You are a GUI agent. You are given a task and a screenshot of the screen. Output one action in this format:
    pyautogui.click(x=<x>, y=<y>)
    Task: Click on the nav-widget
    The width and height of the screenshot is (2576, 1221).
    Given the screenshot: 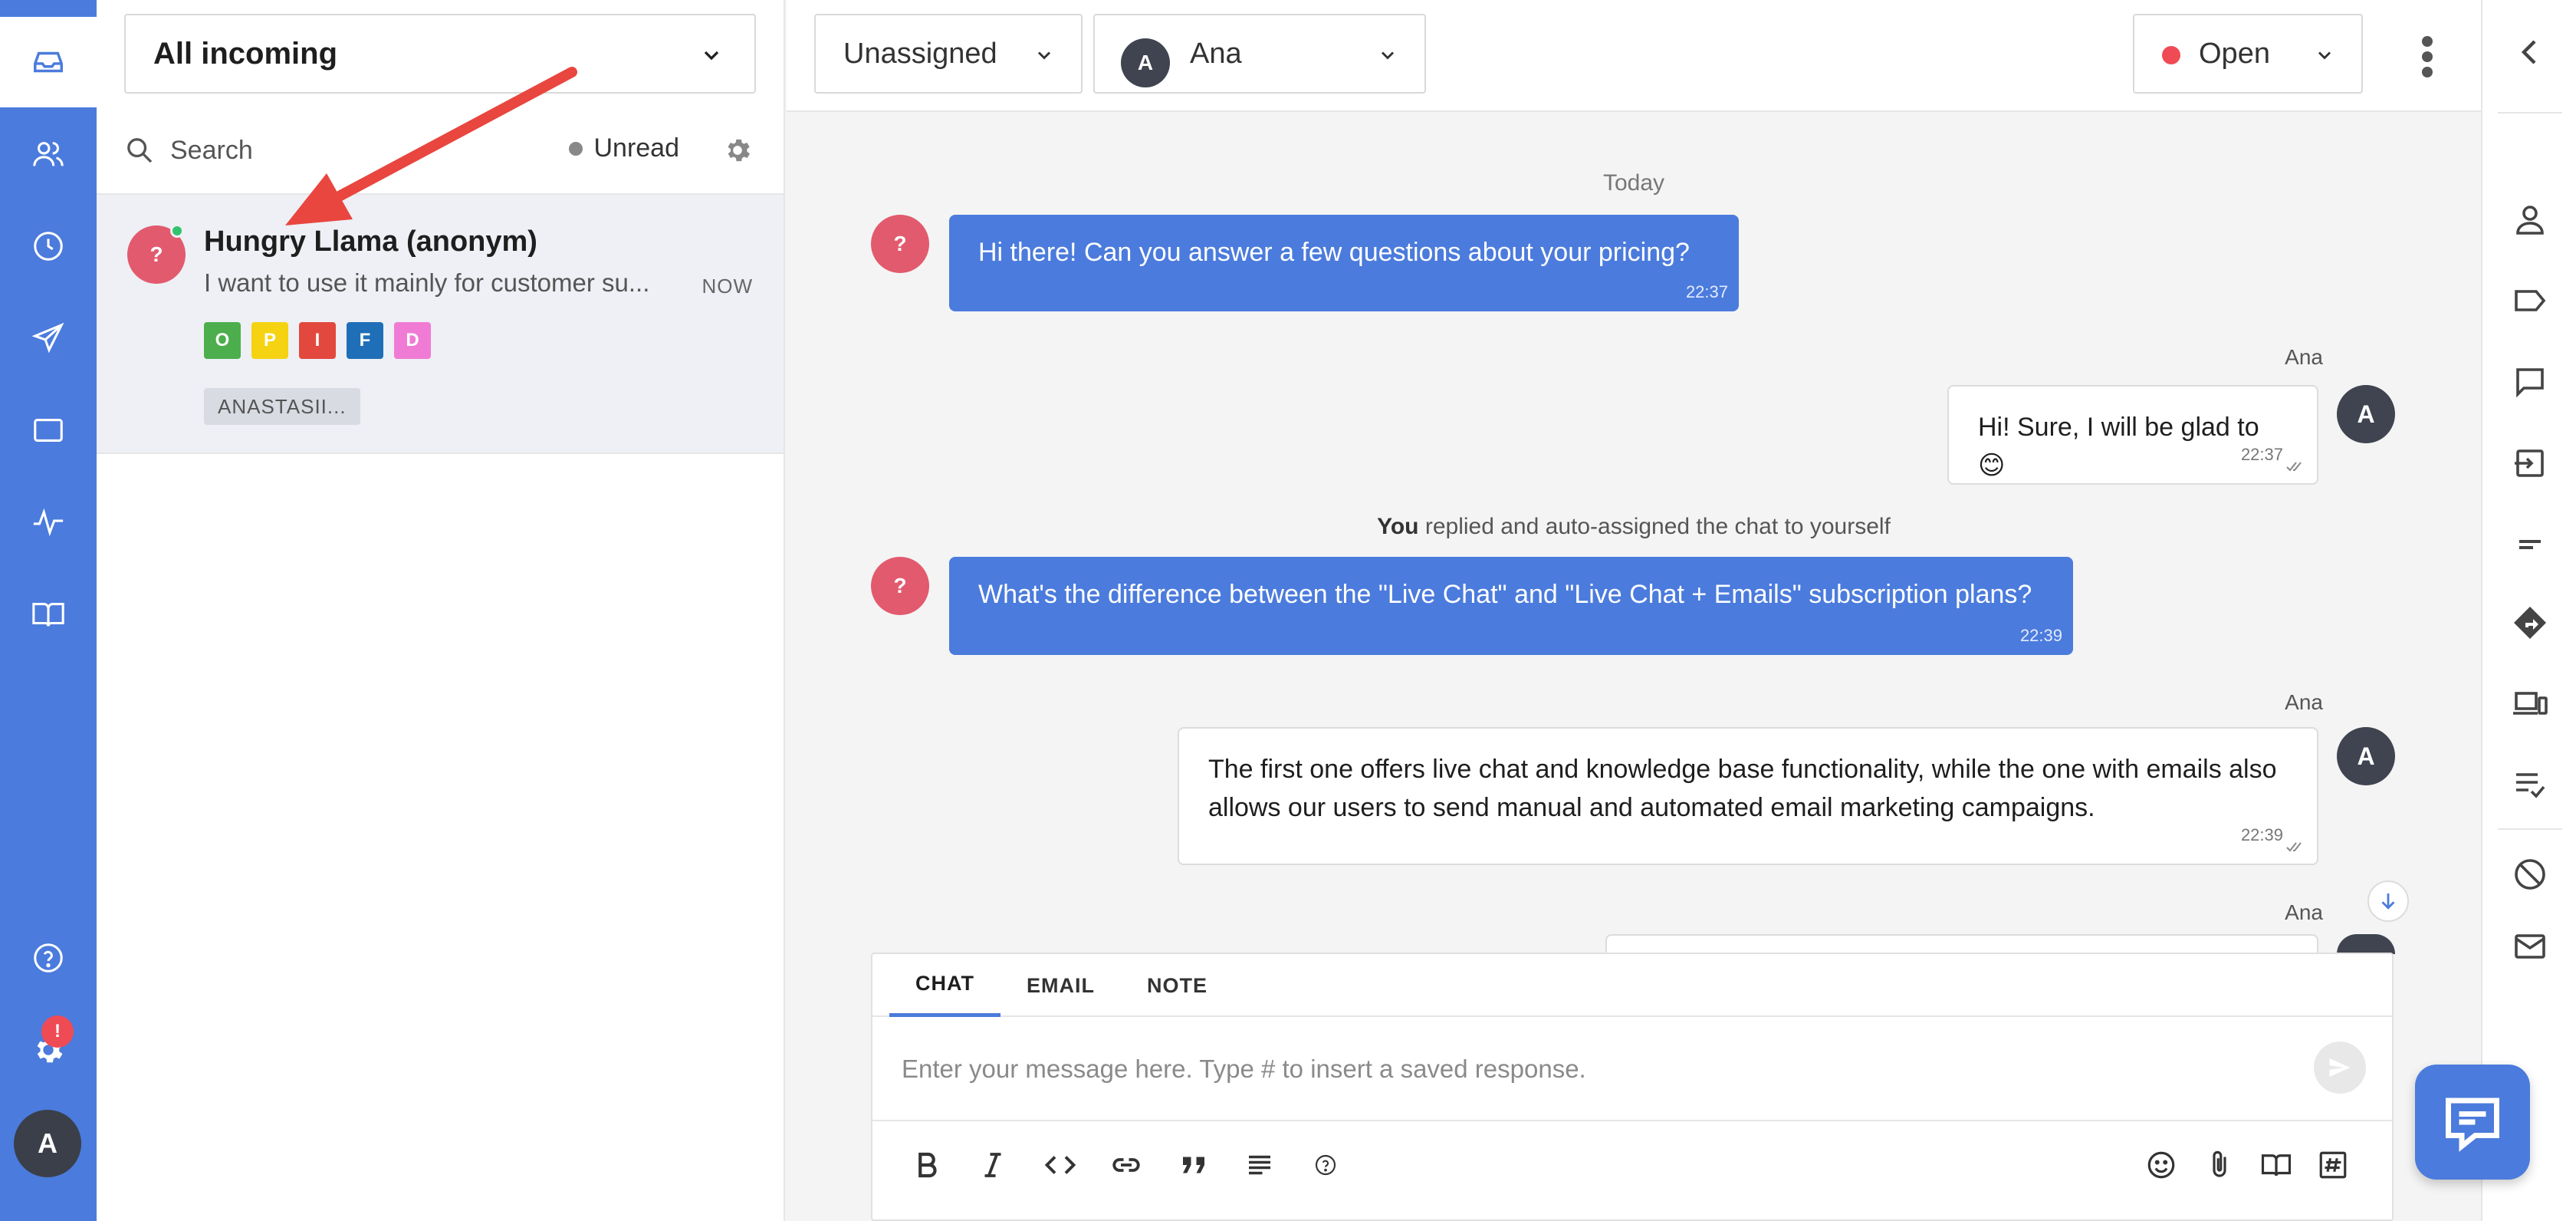 What is the action you would take?
    pyautogui.click(x=48, y=430)
    